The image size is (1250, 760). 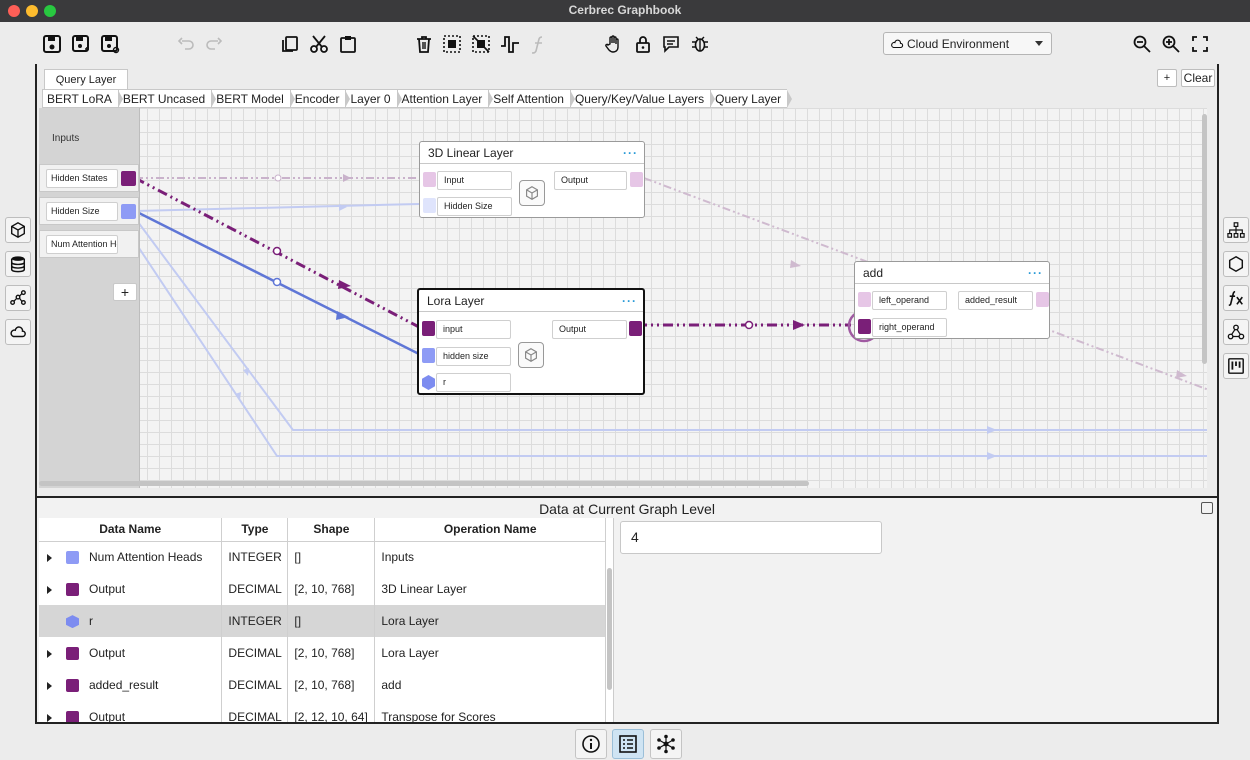 I want to click on input-name-field: Hidden States, so click(x=82, y=178).